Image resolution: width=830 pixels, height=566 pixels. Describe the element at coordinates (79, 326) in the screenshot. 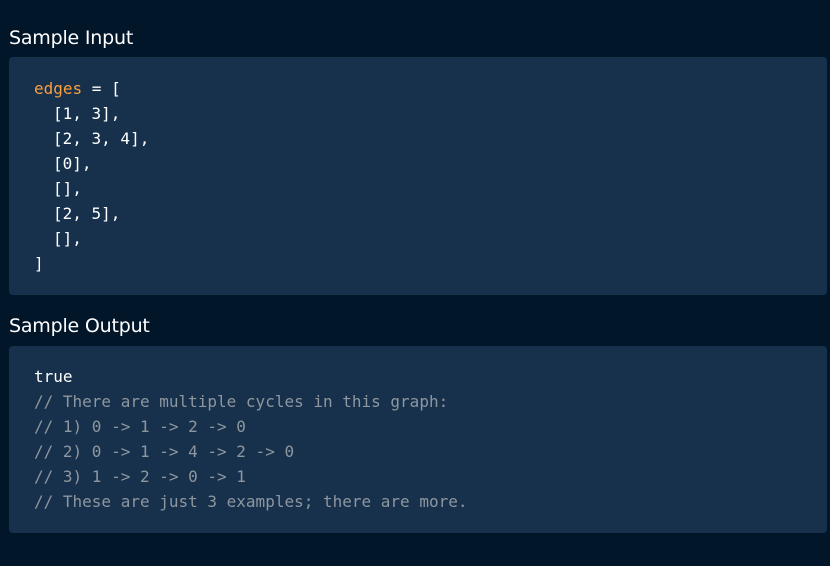

I see `sample-output-heading: Sample Output` at that location.